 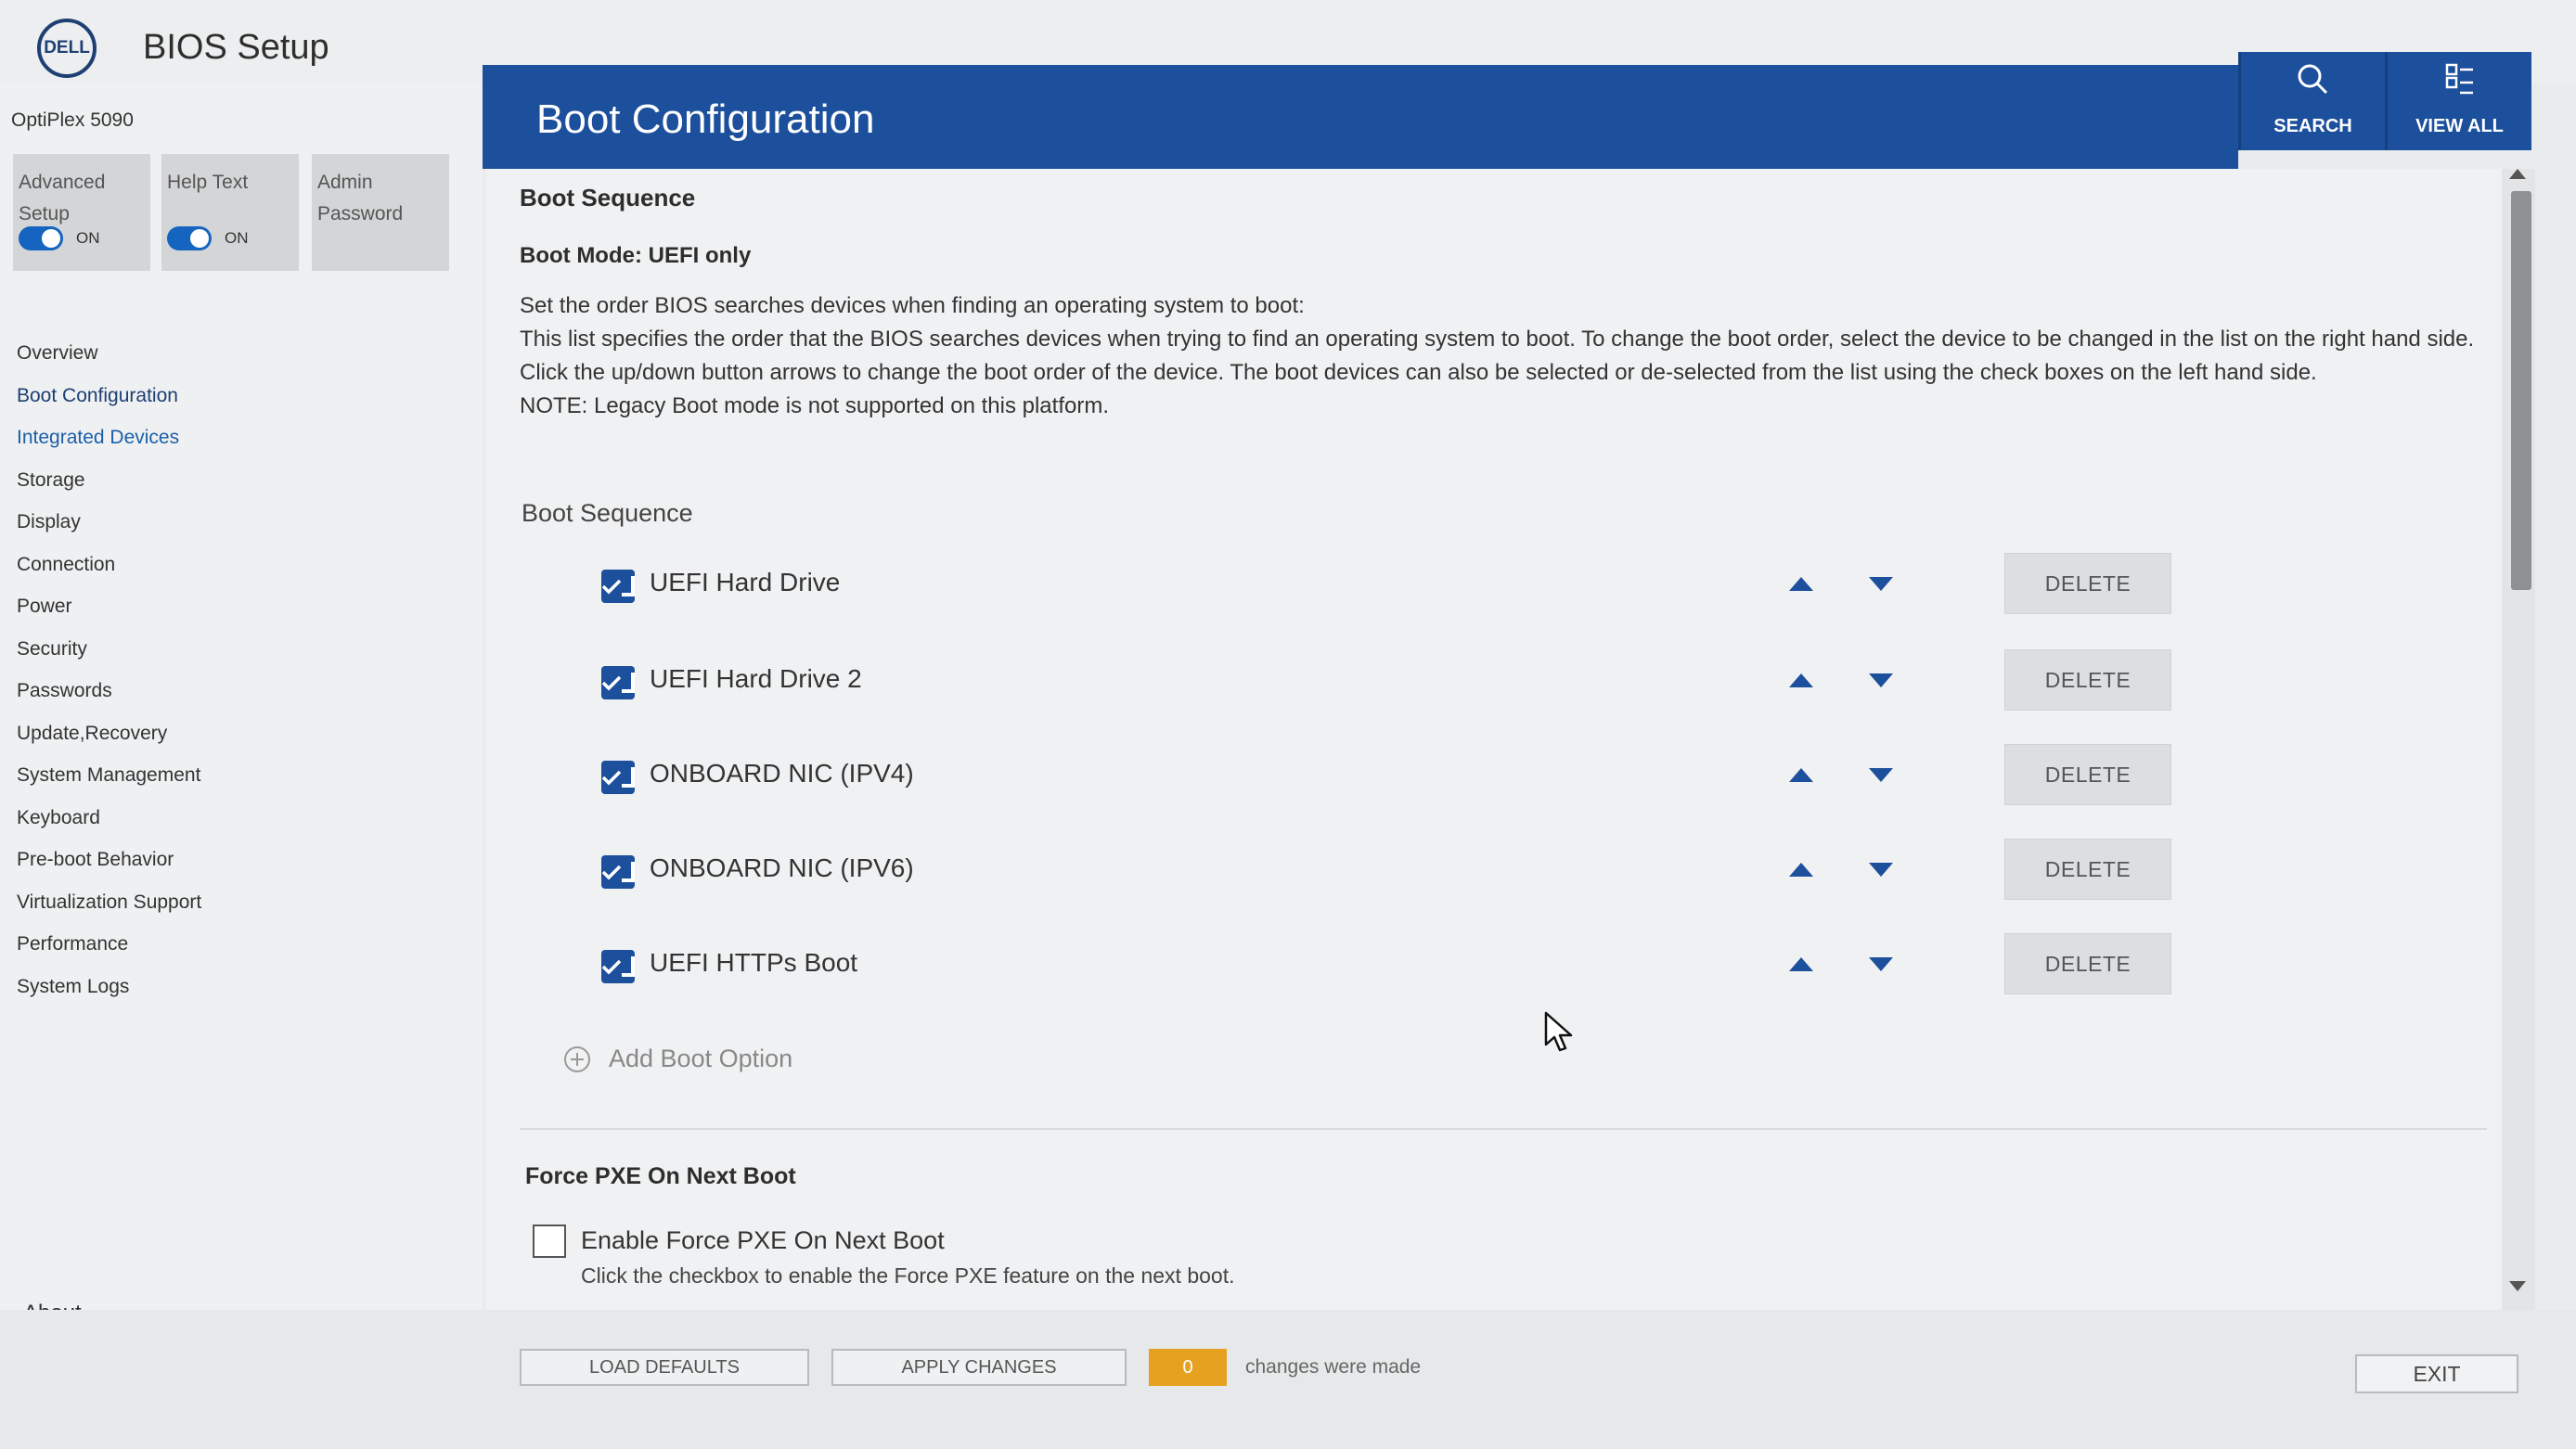 What do you see at coordinates (1188, 1368) in the screenshot?
I see `change-count-badge: 0` at bounding box center [1188, 1368].